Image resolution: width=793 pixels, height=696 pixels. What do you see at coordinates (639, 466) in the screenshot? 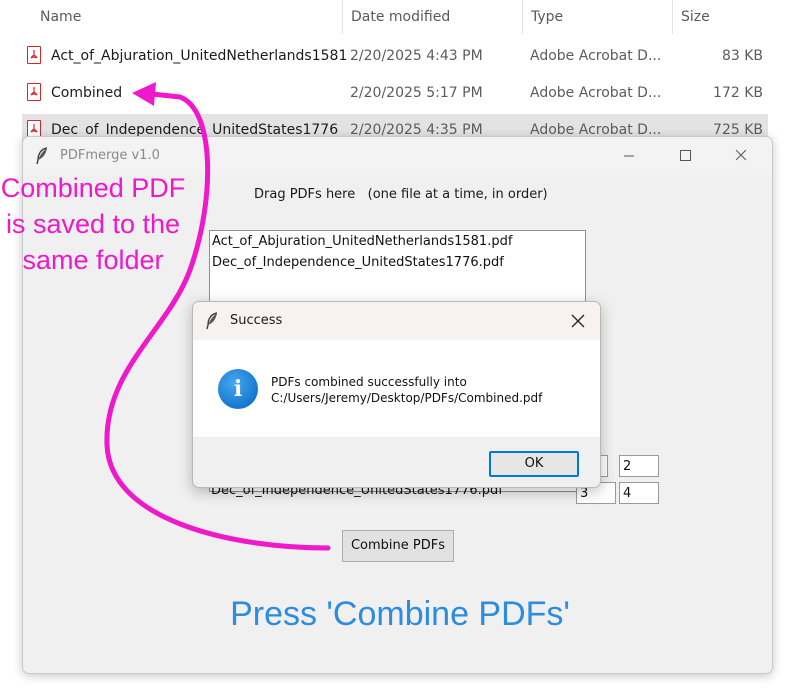
I see `order-entry: 2` at bounding box center [639, 466].